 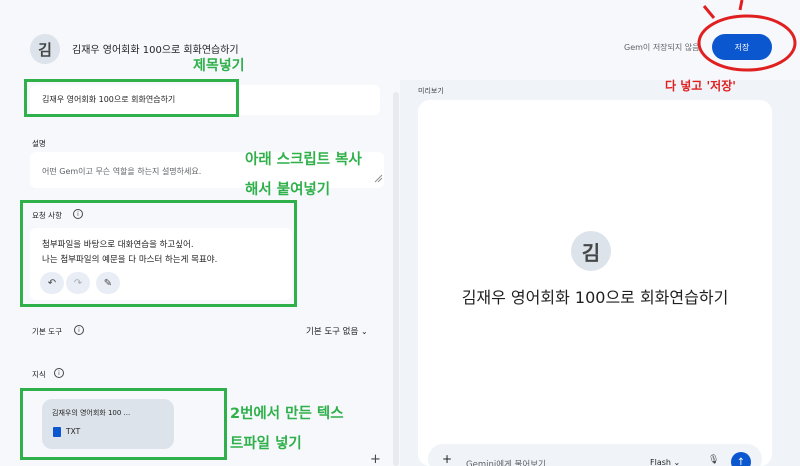 I want to click on default-tools-dropdown: 기본 도구 없음 ⌄, so click(x=337, y=331).